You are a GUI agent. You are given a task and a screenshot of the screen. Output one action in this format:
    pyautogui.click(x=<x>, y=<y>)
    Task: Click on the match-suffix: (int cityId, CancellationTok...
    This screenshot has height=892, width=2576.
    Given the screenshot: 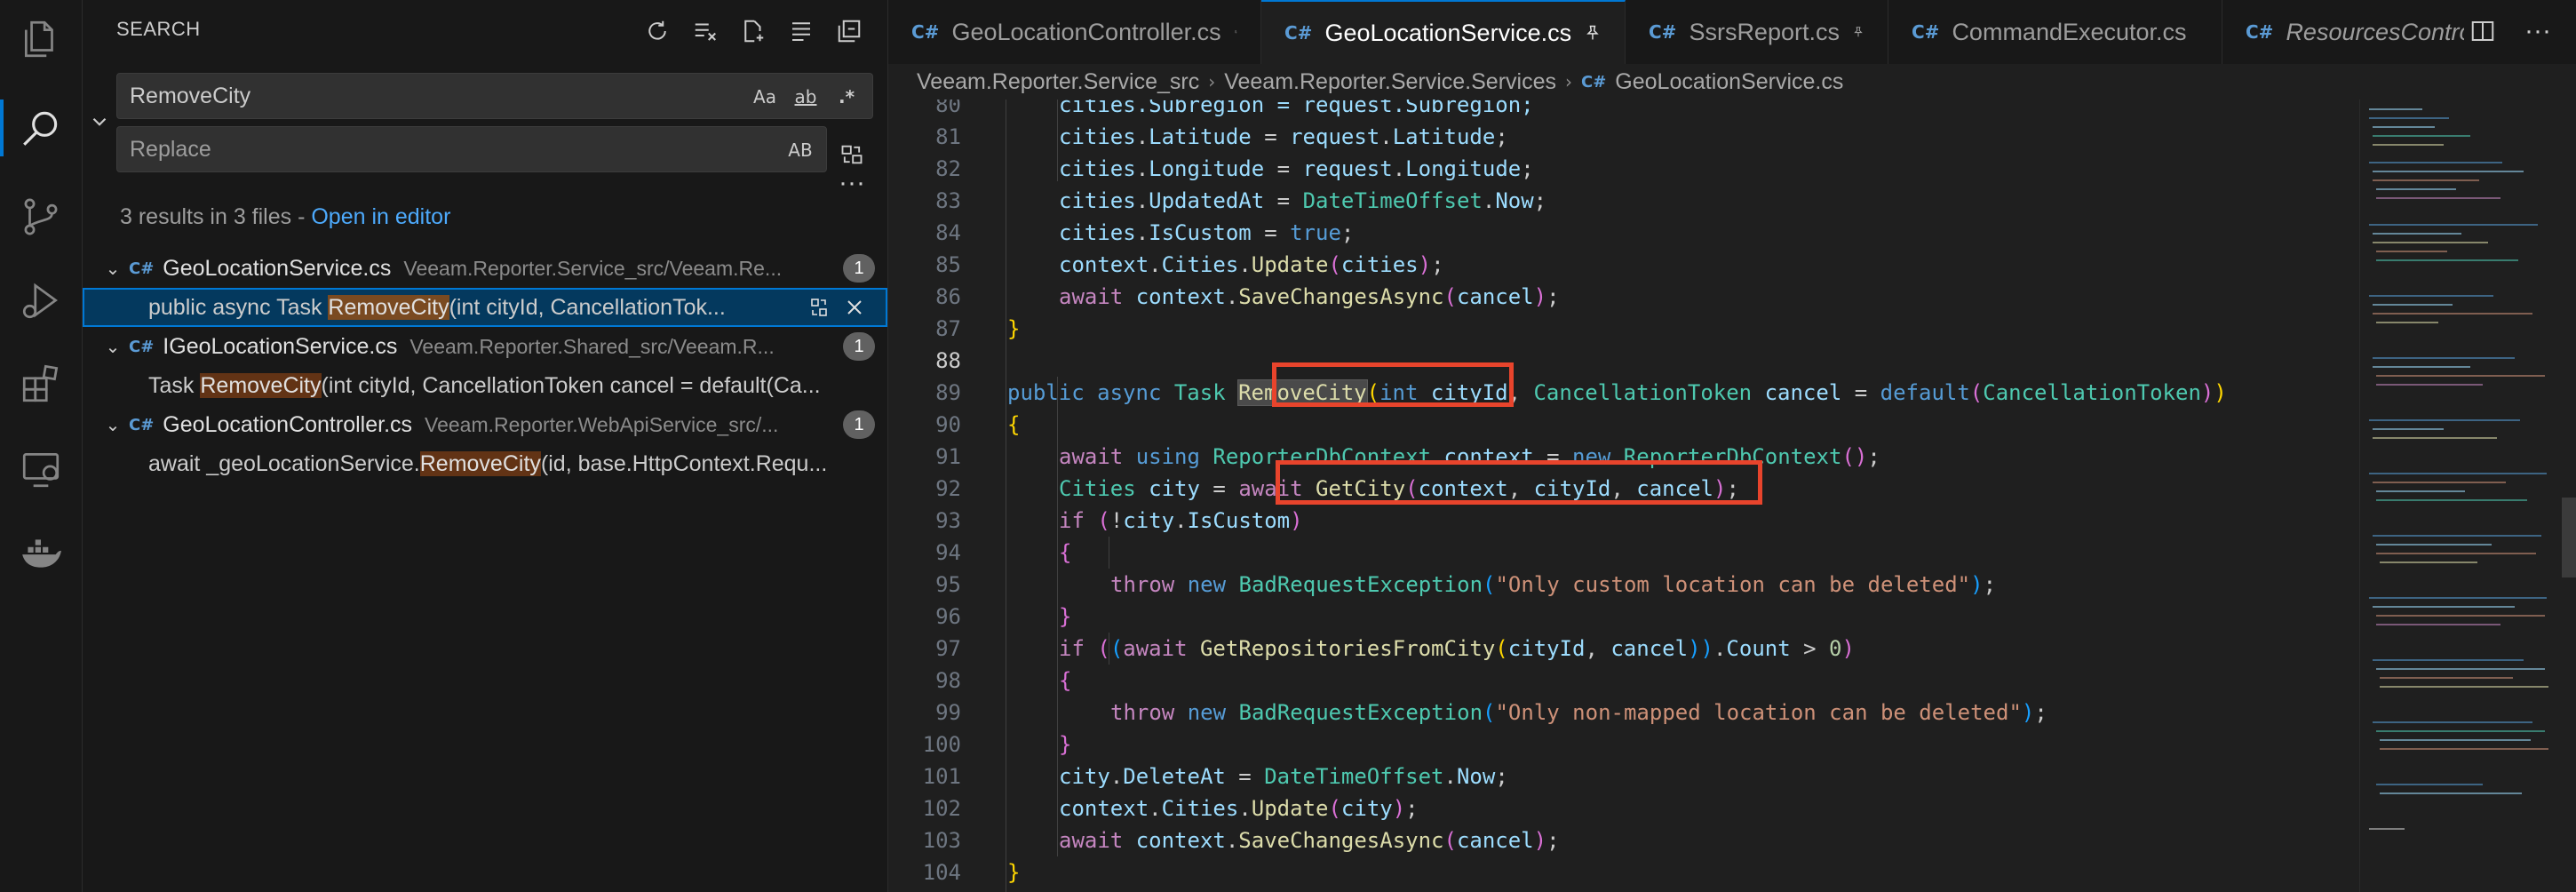 What is the action you would take?
    pyautogui.click(x=587, y=307)
    